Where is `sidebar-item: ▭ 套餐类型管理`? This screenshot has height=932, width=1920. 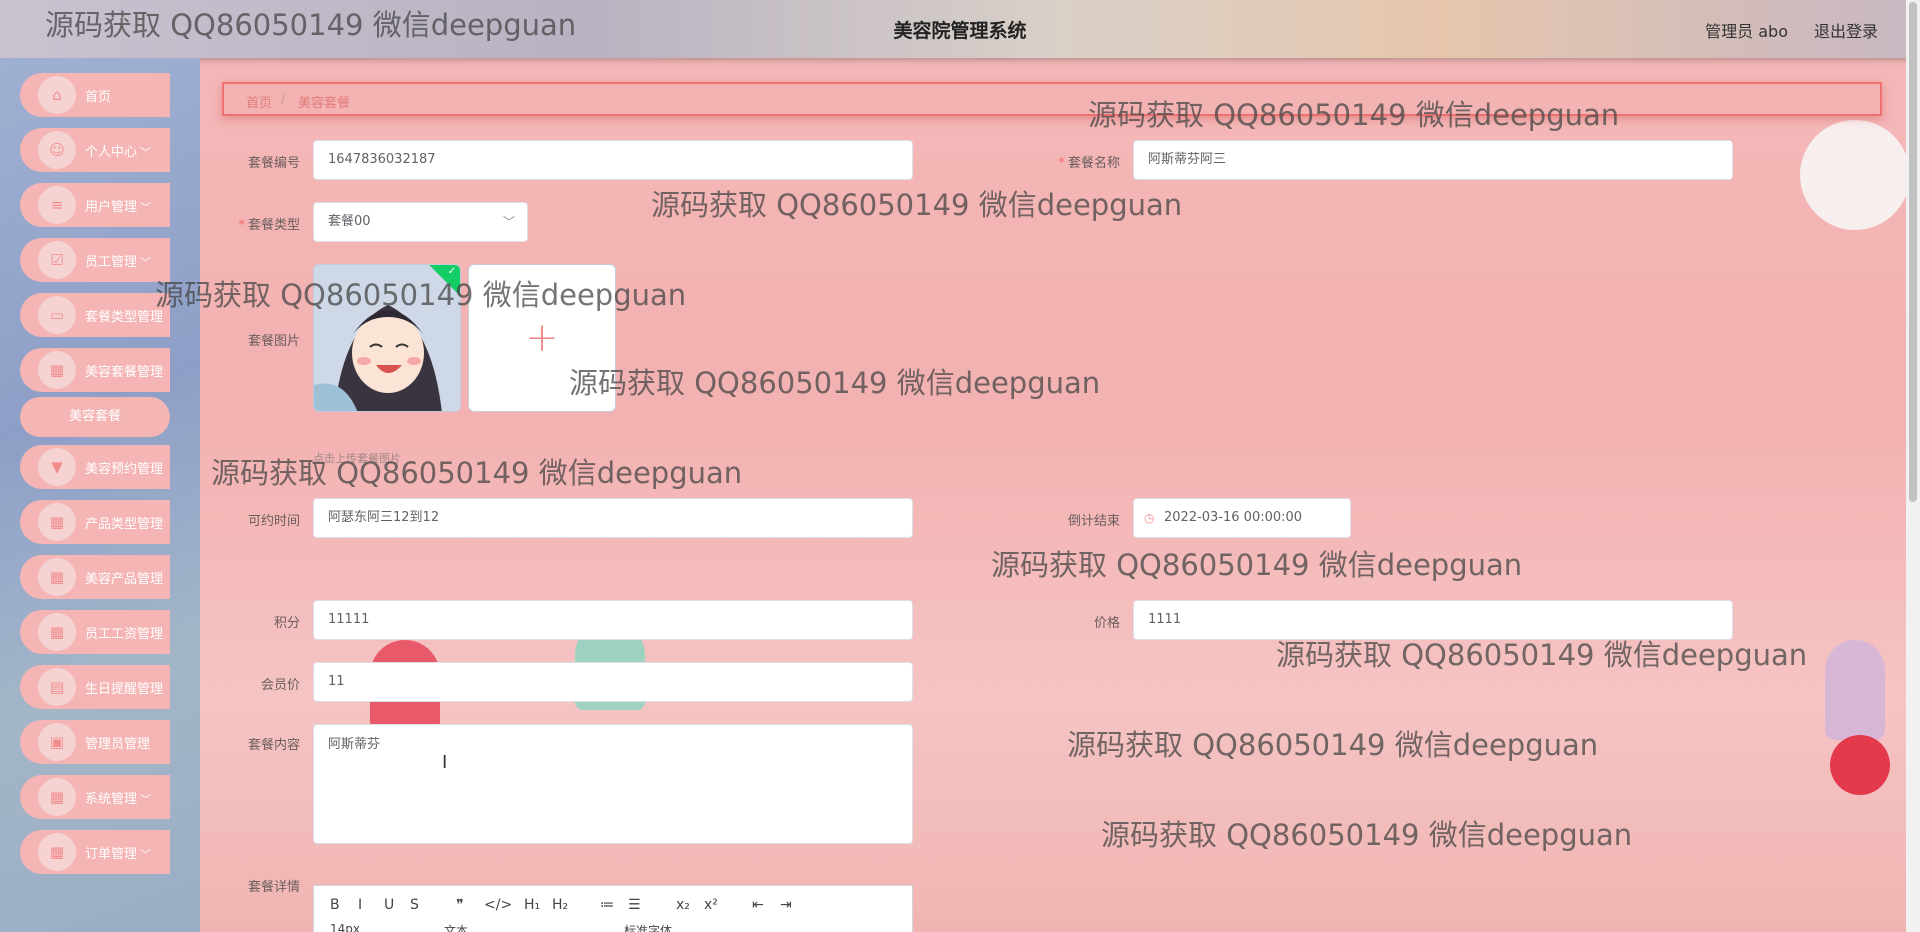 sidebar-item: ▭ 套餐类型管理 is located at coordinates (95, 315).